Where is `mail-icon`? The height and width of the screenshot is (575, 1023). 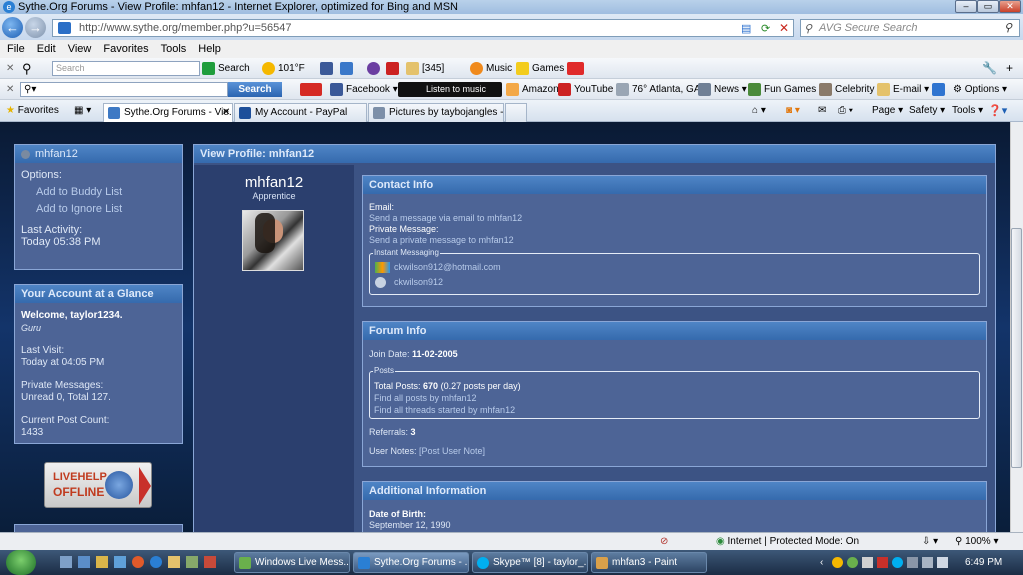
mail-icon is located at coordinates (348, 68).